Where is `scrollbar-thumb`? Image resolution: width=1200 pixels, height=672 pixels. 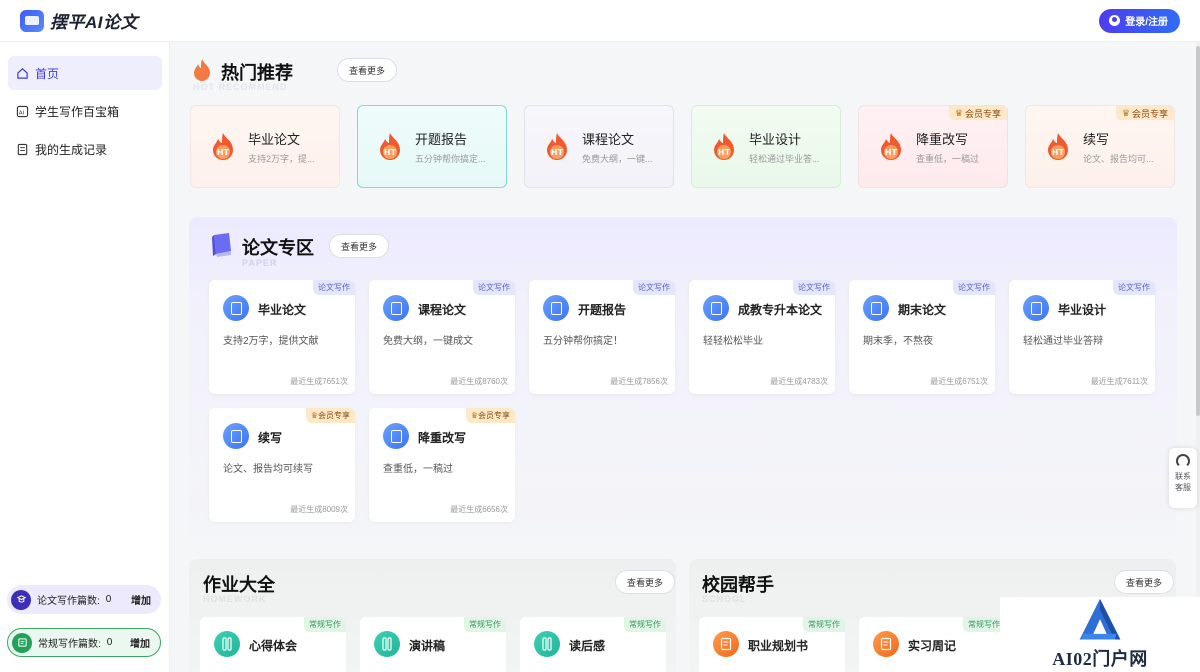 scrollbar-thumb is located at coordinates (1198, 231).